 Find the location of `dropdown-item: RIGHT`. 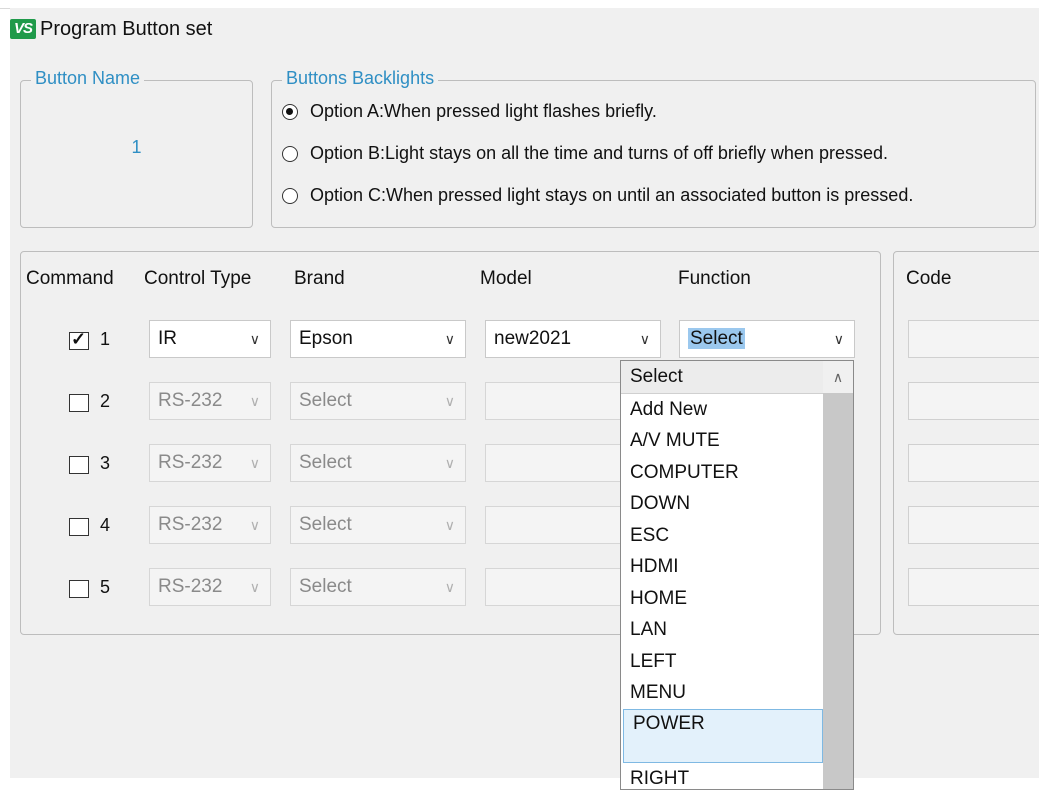

dropdown-item: RIGHT is located at coordinates (722, 776).